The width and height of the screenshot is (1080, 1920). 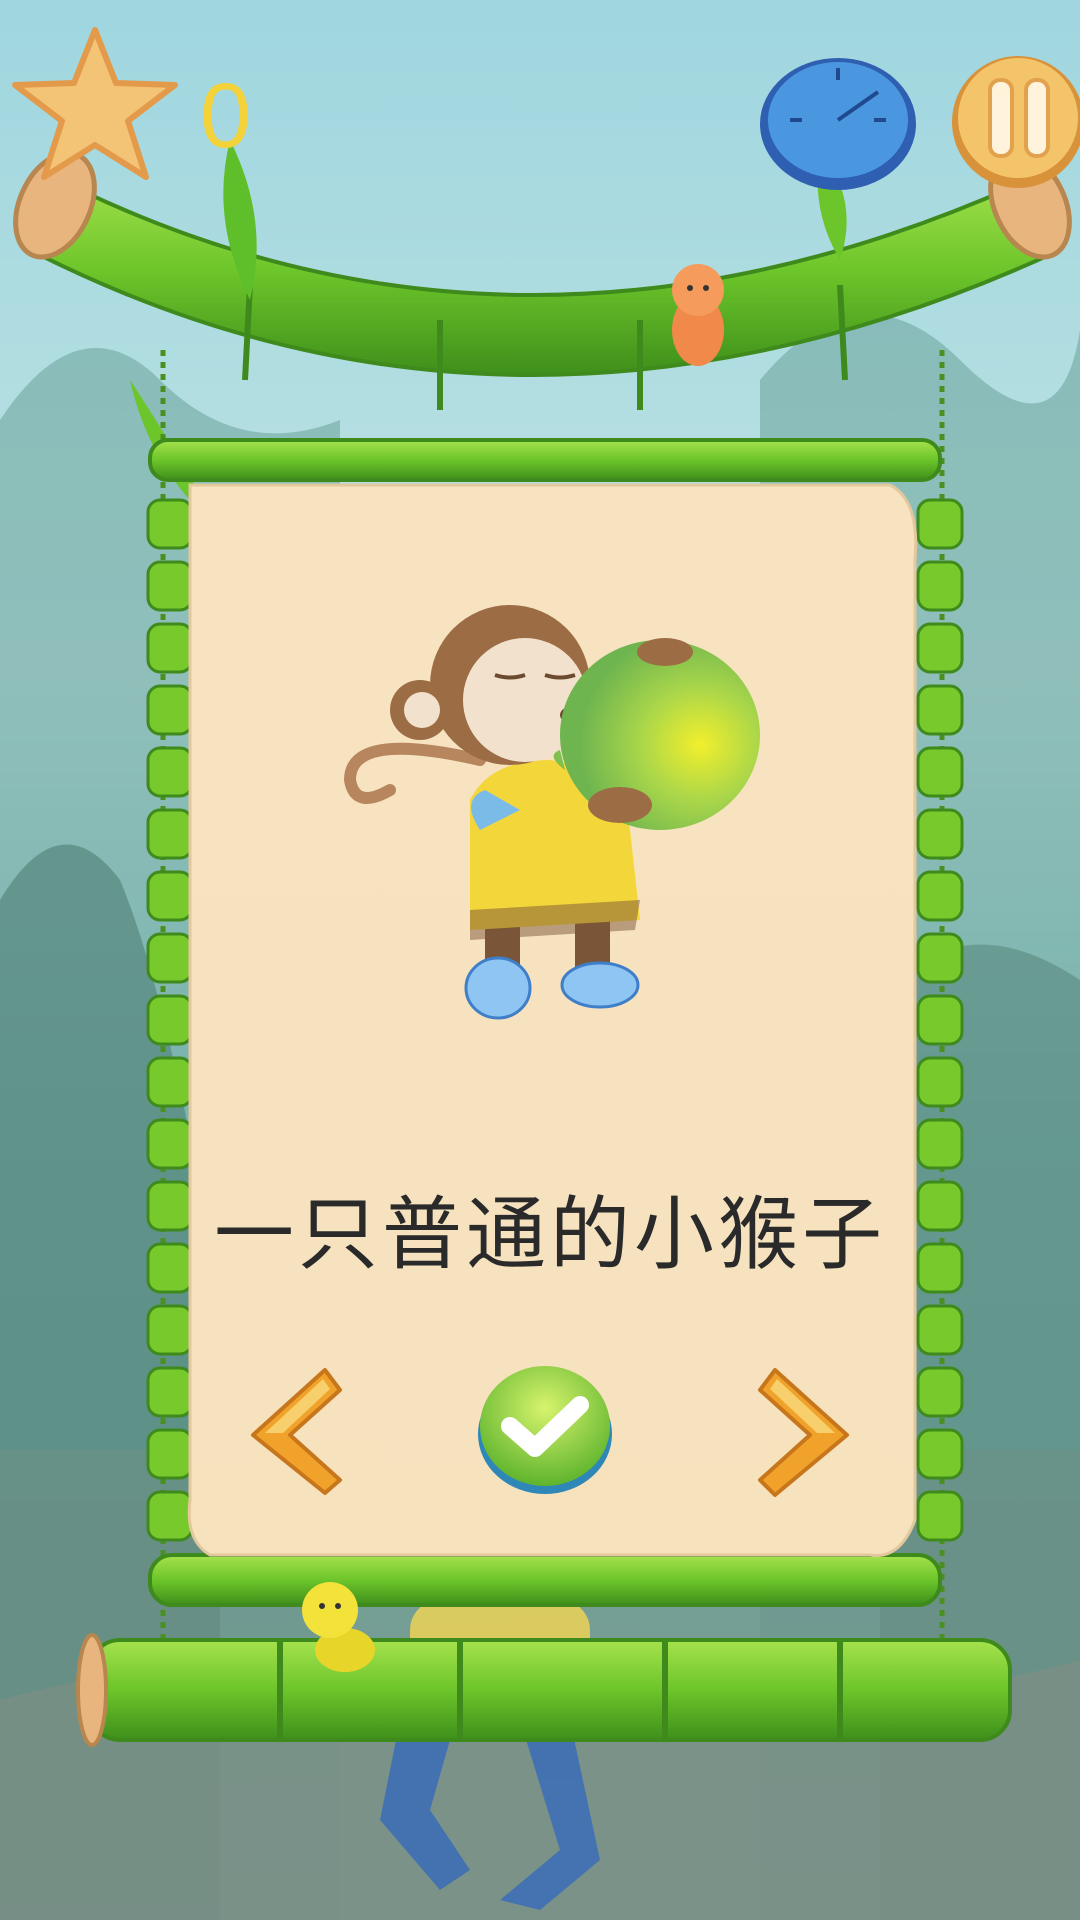 What do you see at coordinates (551, 812) in the screenshot?
I see `monkey-illustration` at bounding box center [551, 812].